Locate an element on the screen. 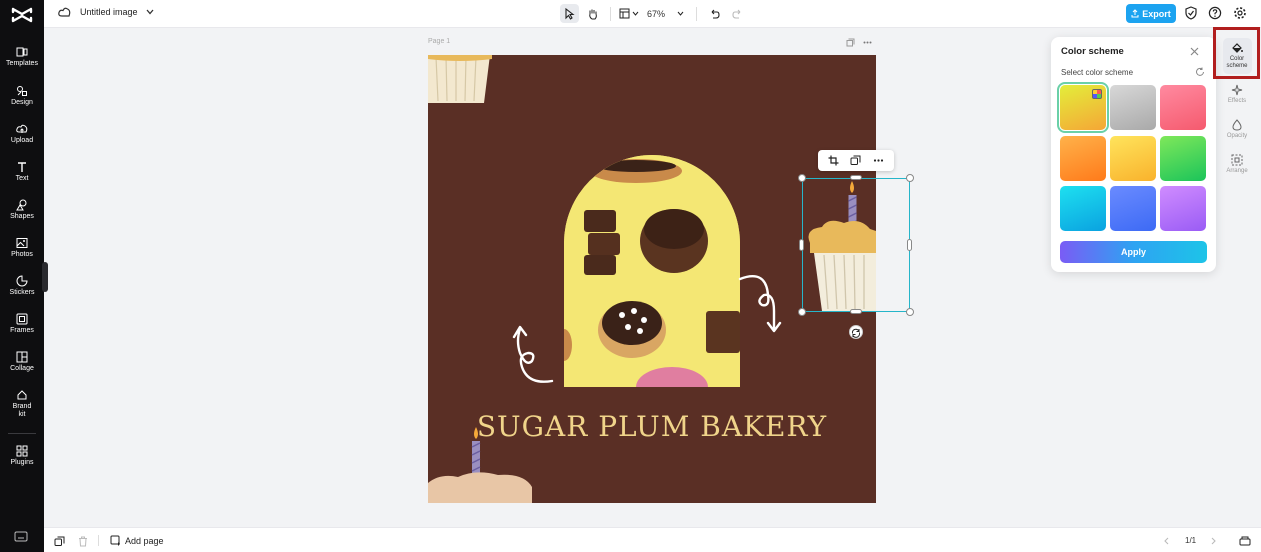  document-title-area: Untitled image is located at coordinates (106, 12).